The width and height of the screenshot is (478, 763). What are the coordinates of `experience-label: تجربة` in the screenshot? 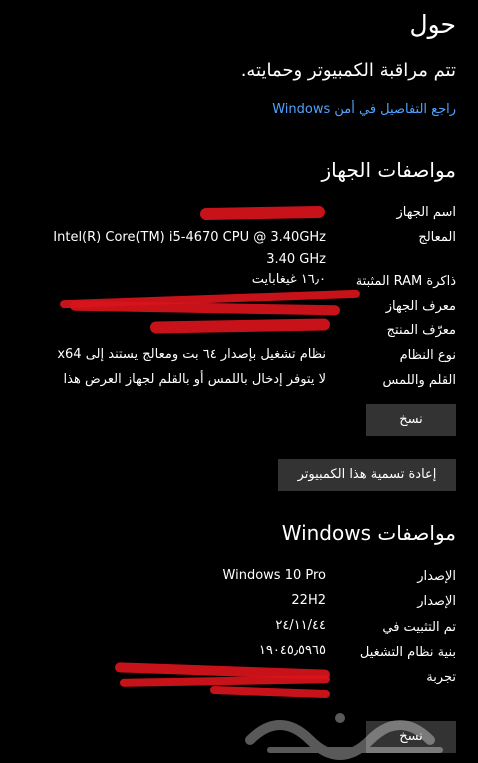 It's located at (441, 677).